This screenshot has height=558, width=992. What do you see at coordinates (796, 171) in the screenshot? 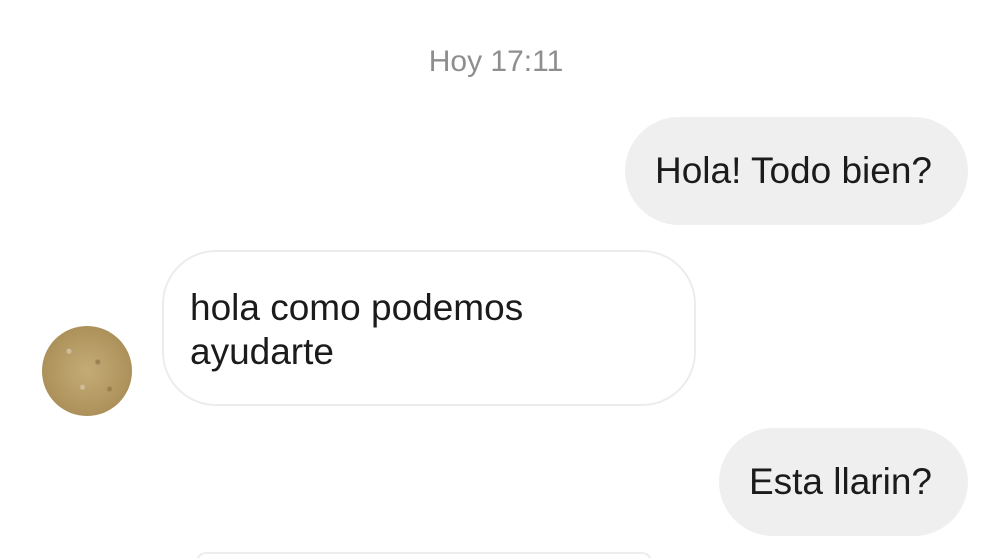
I see `outgoing-message-bubble: Hola! Todo bien?` at bounding box center [796, 171].